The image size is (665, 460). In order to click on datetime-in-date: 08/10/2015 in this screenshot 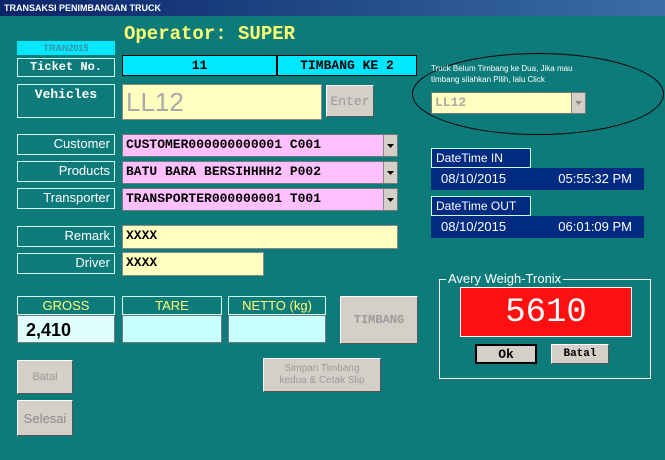, I will do `click(474, 178)`.